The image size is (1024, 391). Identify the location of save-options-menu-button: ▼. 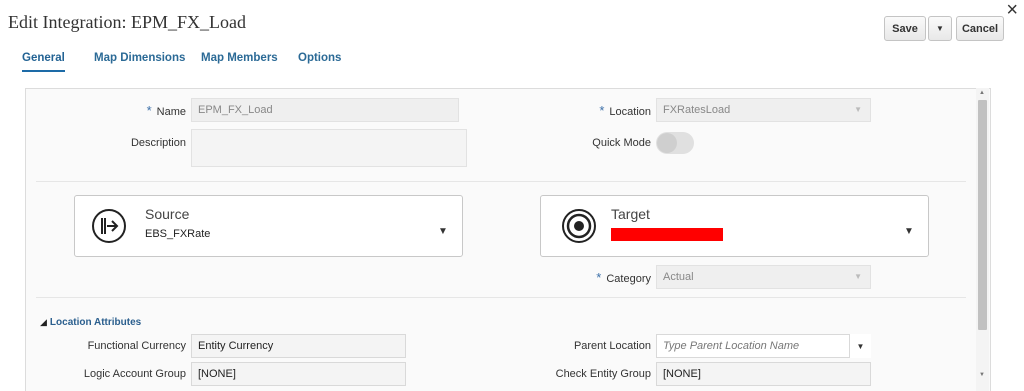
(940, 28).